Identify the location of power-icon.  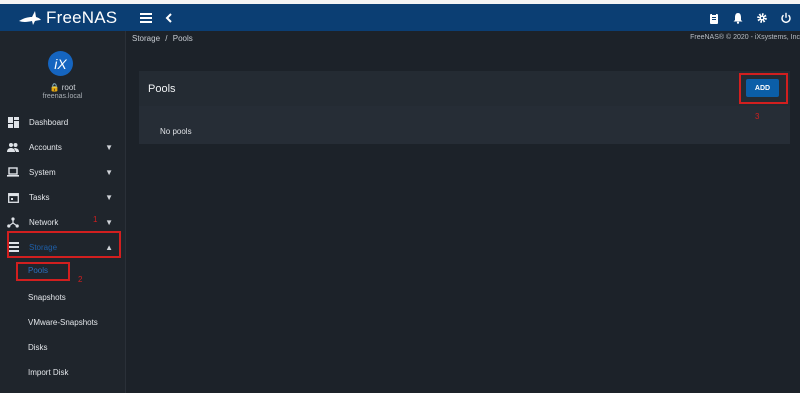
(786, 18).